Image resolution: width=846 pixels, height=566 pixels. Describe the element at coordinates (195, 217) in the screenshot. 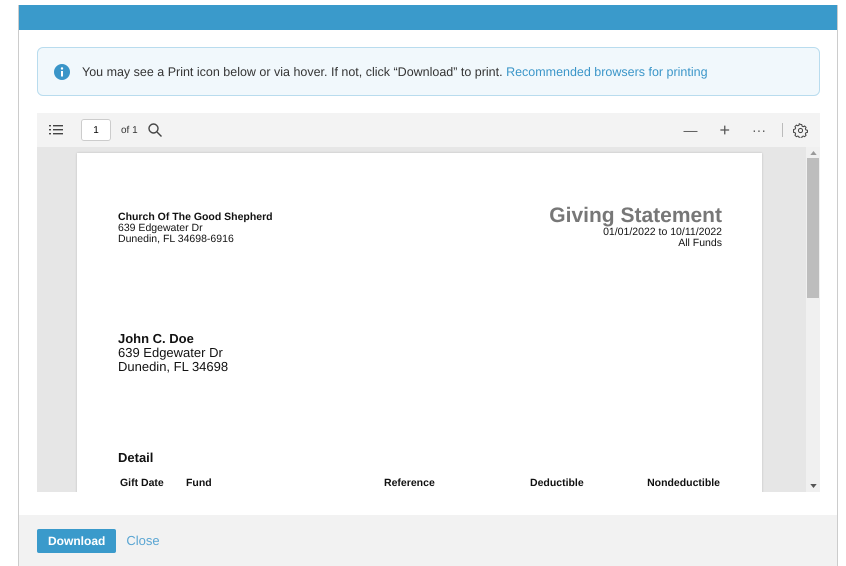

I see `sender-name: Church Of The Good Shepherd` at that location.